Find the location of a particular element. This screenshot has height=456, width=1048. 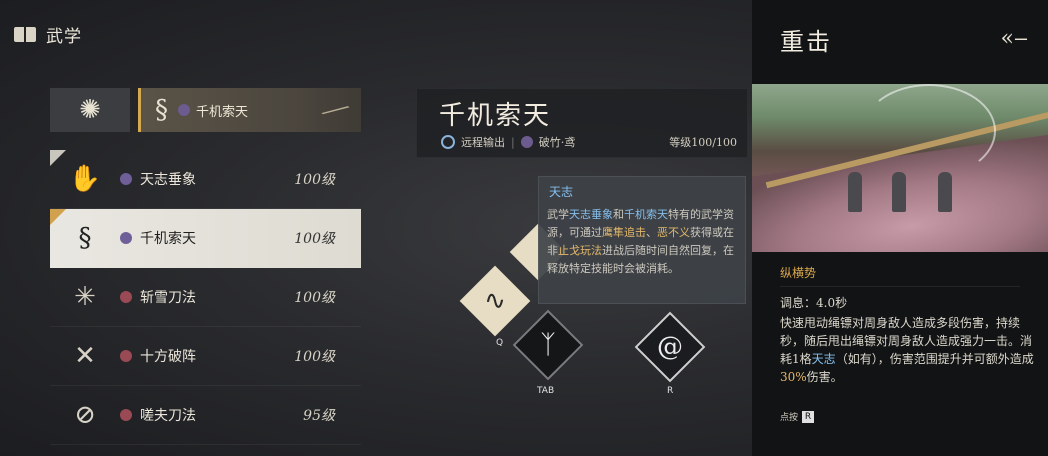

tooltip-highlight: 千机索天 is located at coordinates (646, 214).